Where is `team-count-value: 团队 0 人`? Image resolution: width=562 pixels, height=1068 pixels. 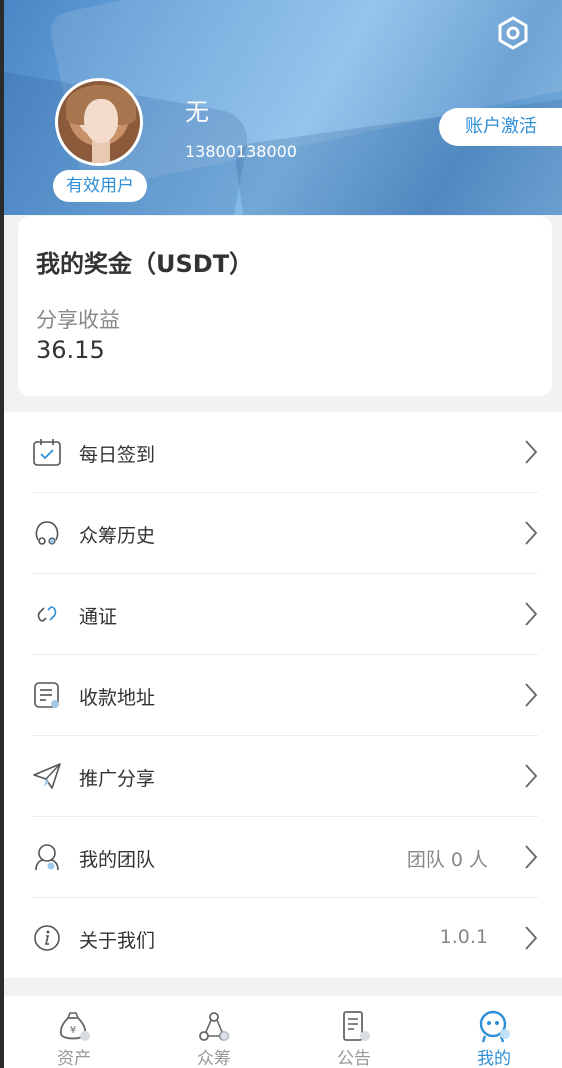
team-count-value: 团队 0 人 is located at coordinates (447, 860).